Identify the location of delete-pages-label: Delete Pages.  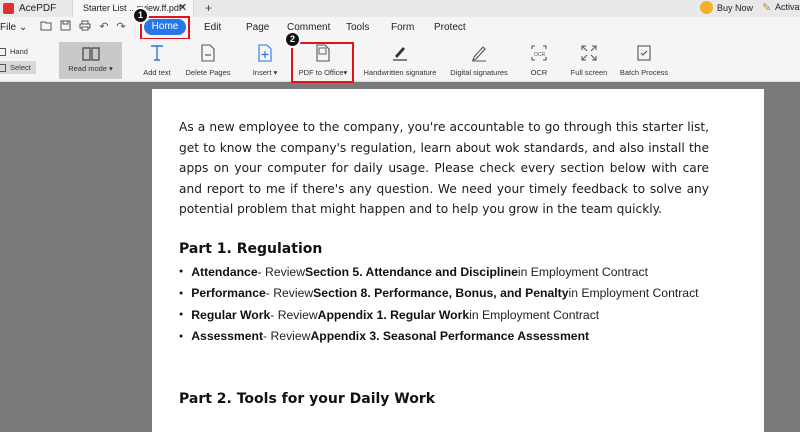
(208, 72).